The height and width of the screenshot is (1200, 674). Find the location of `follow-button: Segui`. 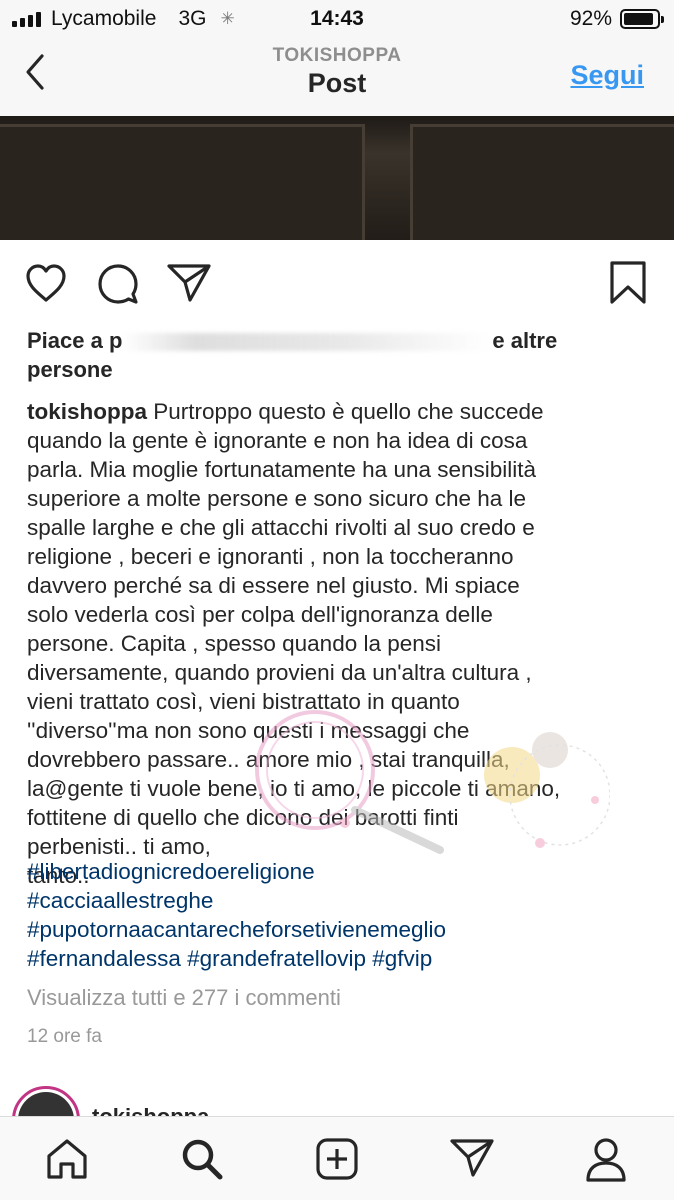

follow-button: Segui is located at coordinates (607, 75).